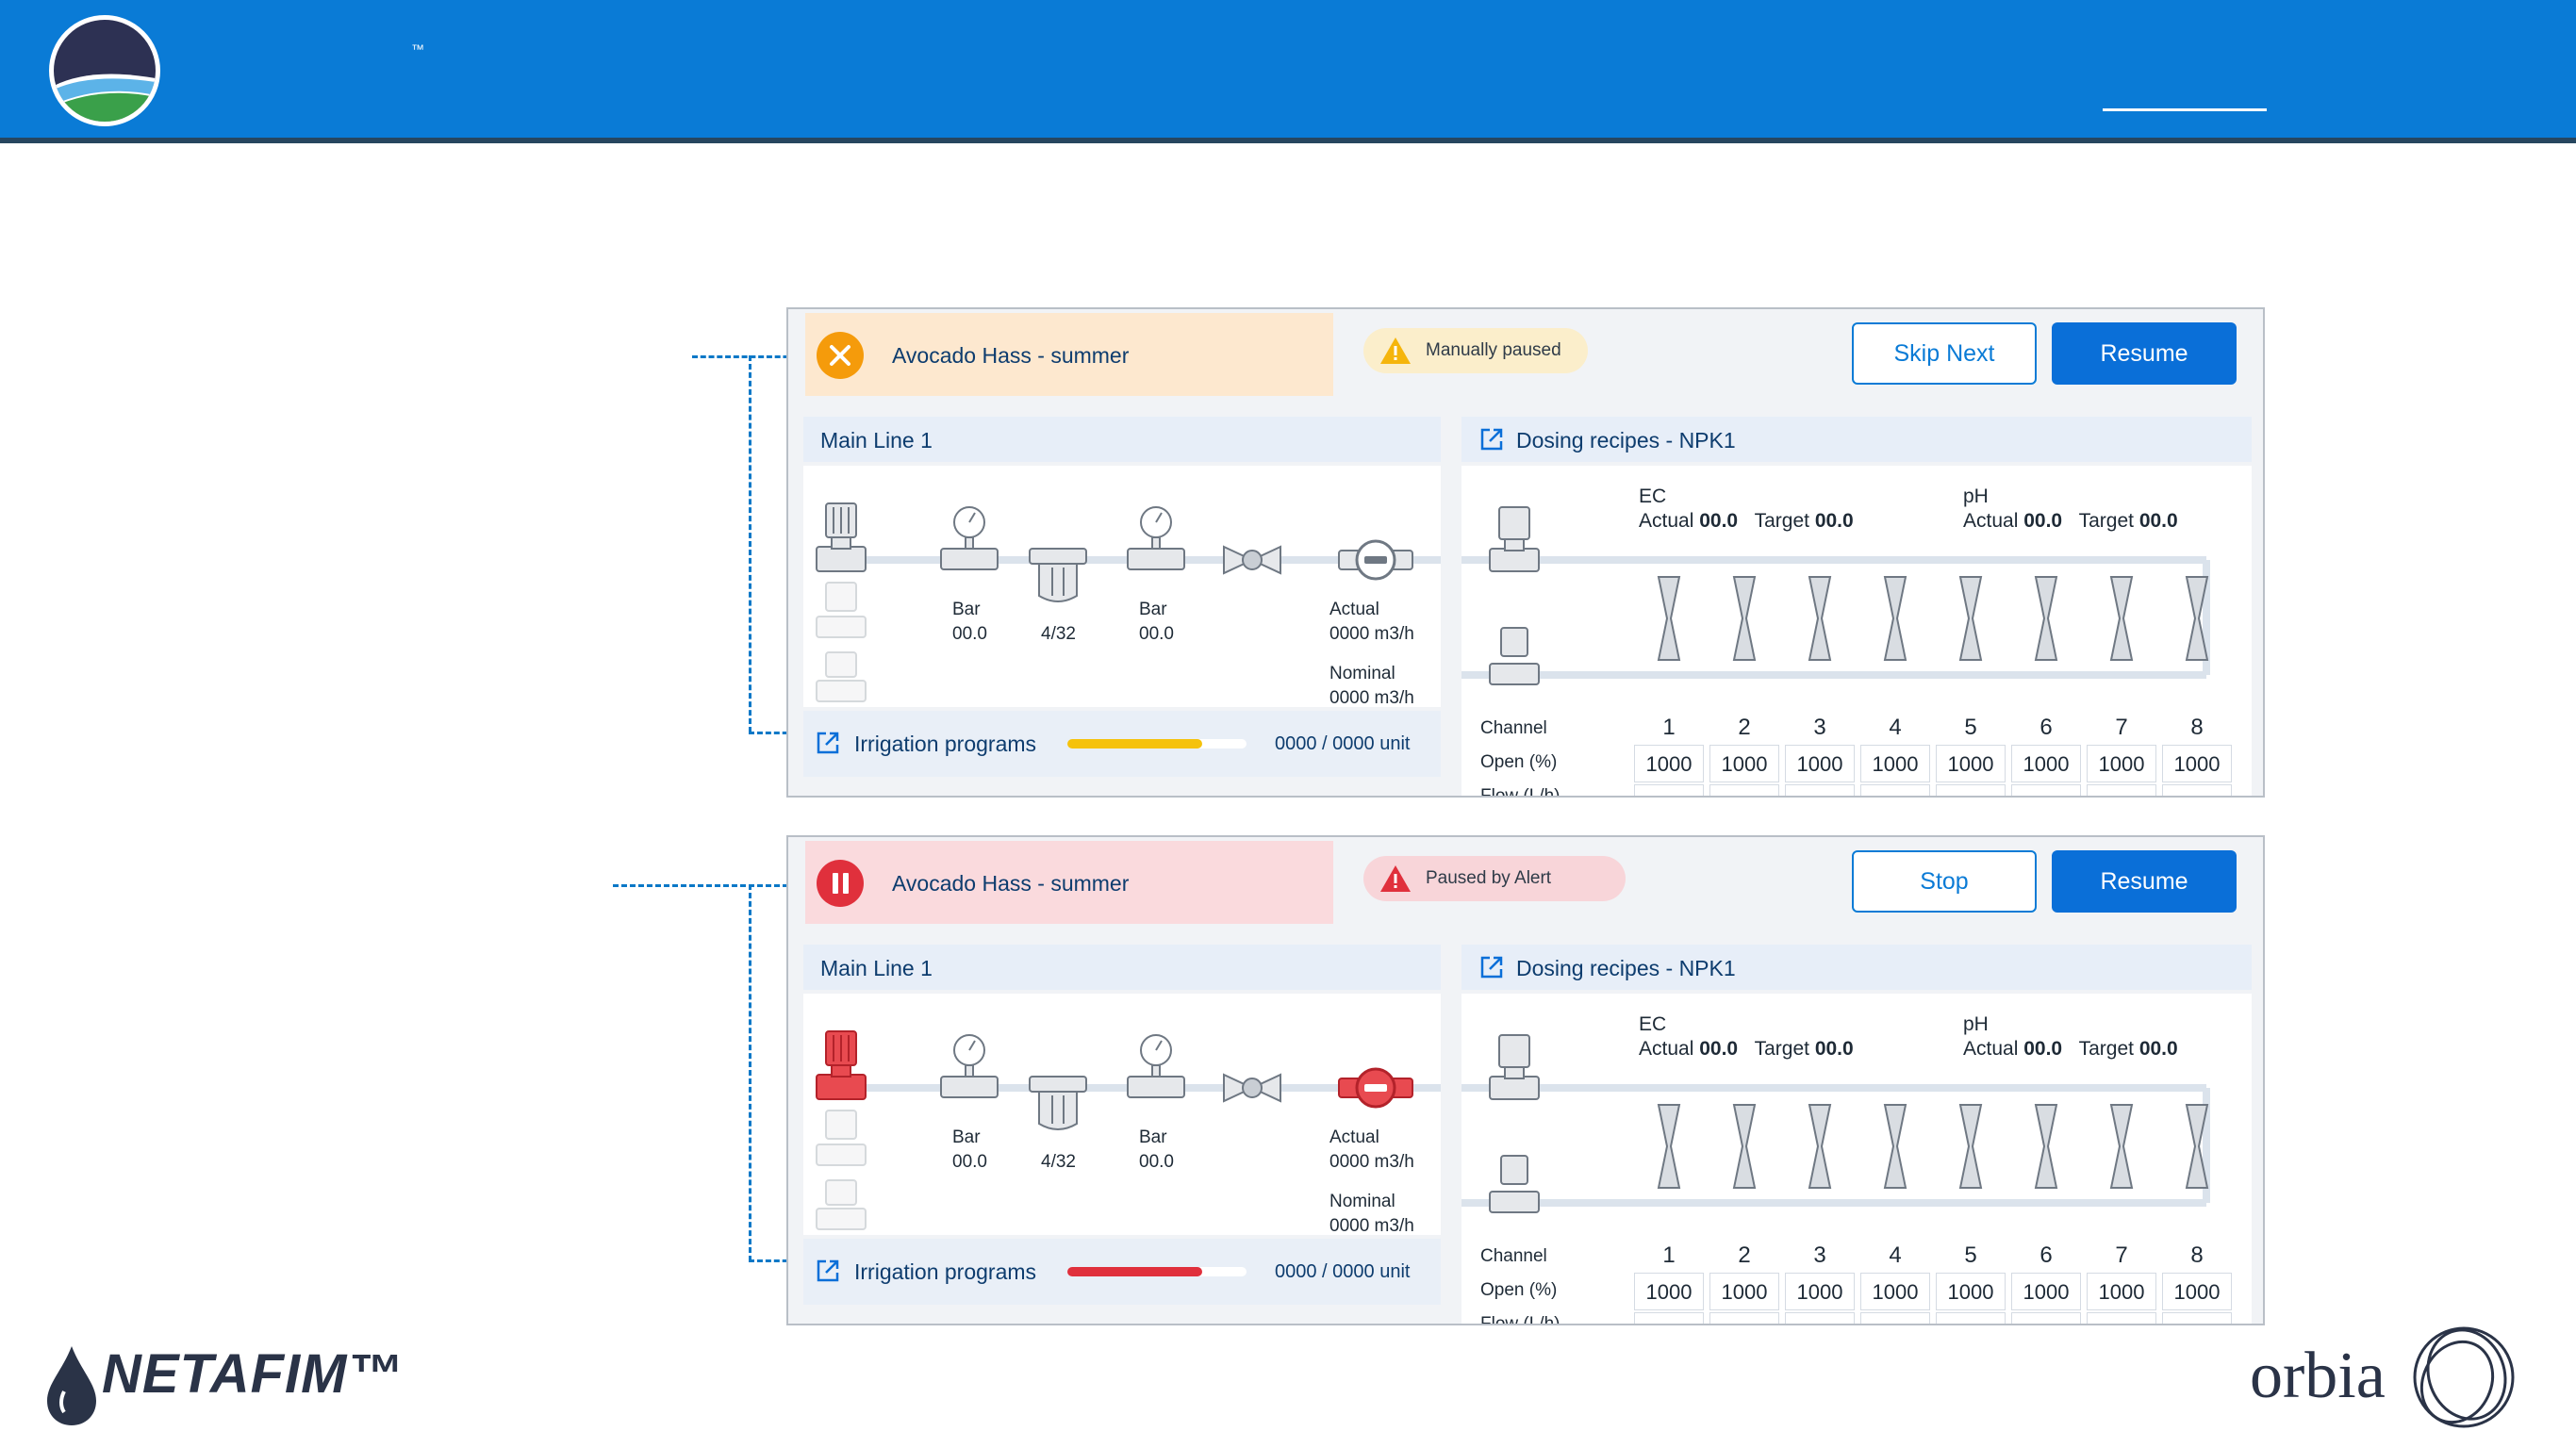 The width and height of the screenshot is (2576, 1448). What do you see at coordinates (1933, 618) in the screenshot?
I see `dosing-channel-icons` at bounding box center [1933, 618].